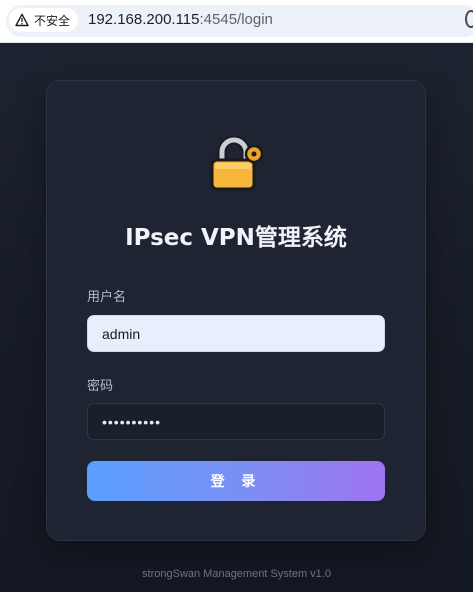 The width and height of the screenshot is (473, 592). Describe the element at coordinates (236, 574) in the screenshot. I see `footer-version-text: strongSwan Management System v1.0` at that location.